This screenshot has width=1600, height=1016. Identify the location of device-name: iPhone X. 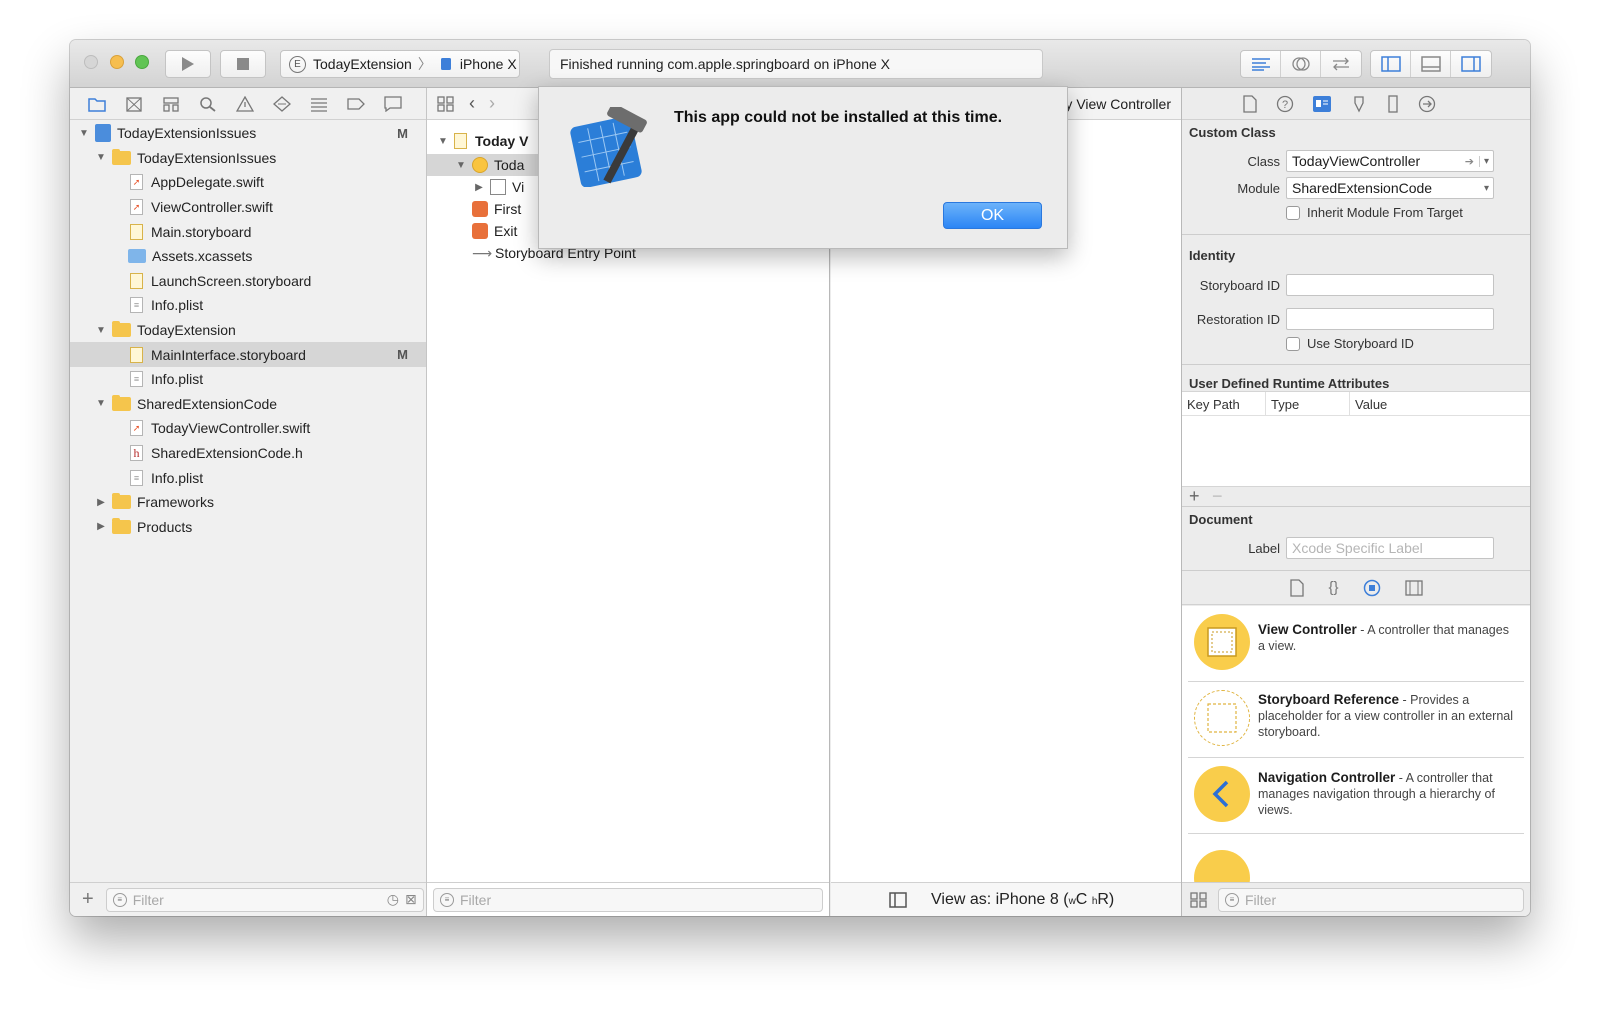
(488, 64).